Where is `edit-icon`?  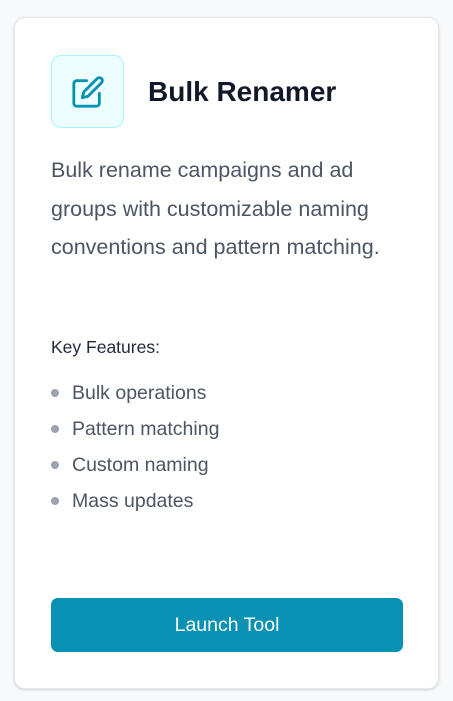 edit-icon is located at coordinates (87, 91).